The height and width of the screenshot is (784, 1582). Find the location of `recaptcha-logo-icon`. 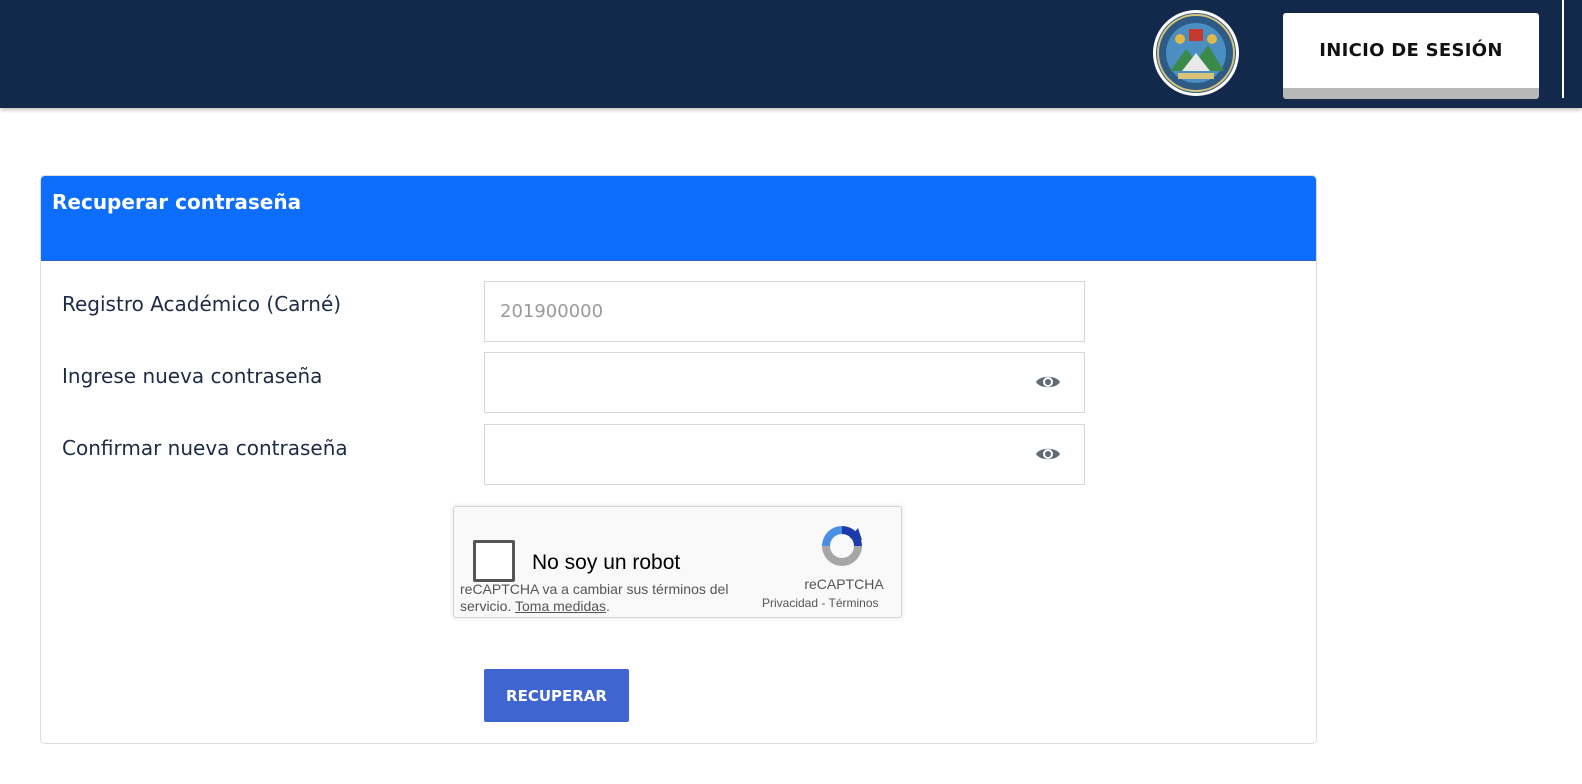

recaptcha-logo-icon is located at coordinates (842, 546).